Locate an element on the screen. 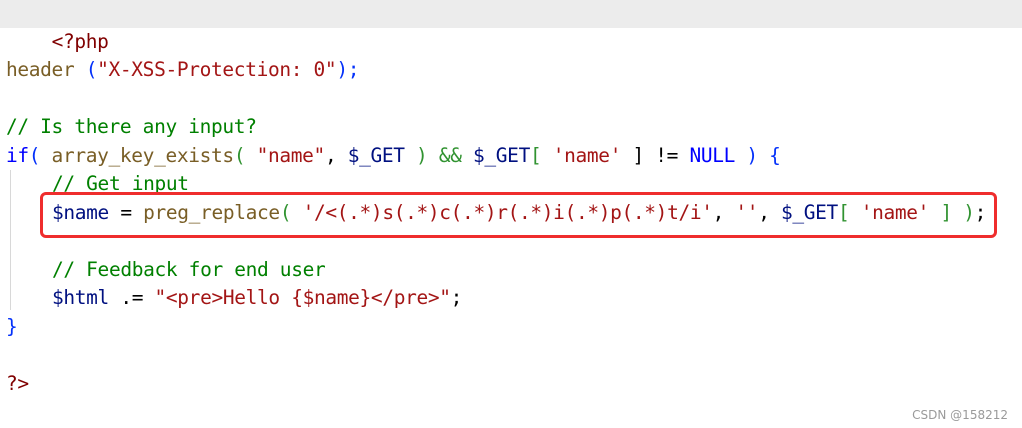 The image size is (1022, 428). token-string: "<pre>Hello {$name}</pre>" is located at coordinates (302, 297).